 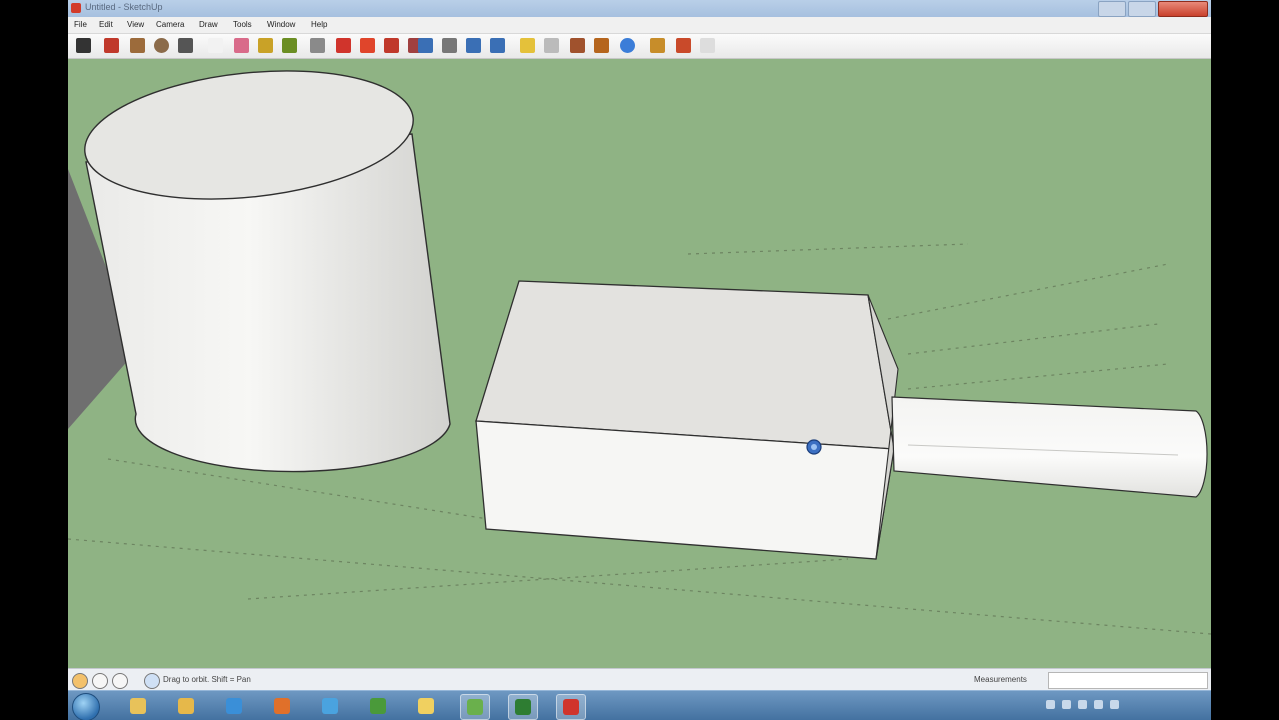 I want to click on firefox-task-icon, so click(x=282, y=706).